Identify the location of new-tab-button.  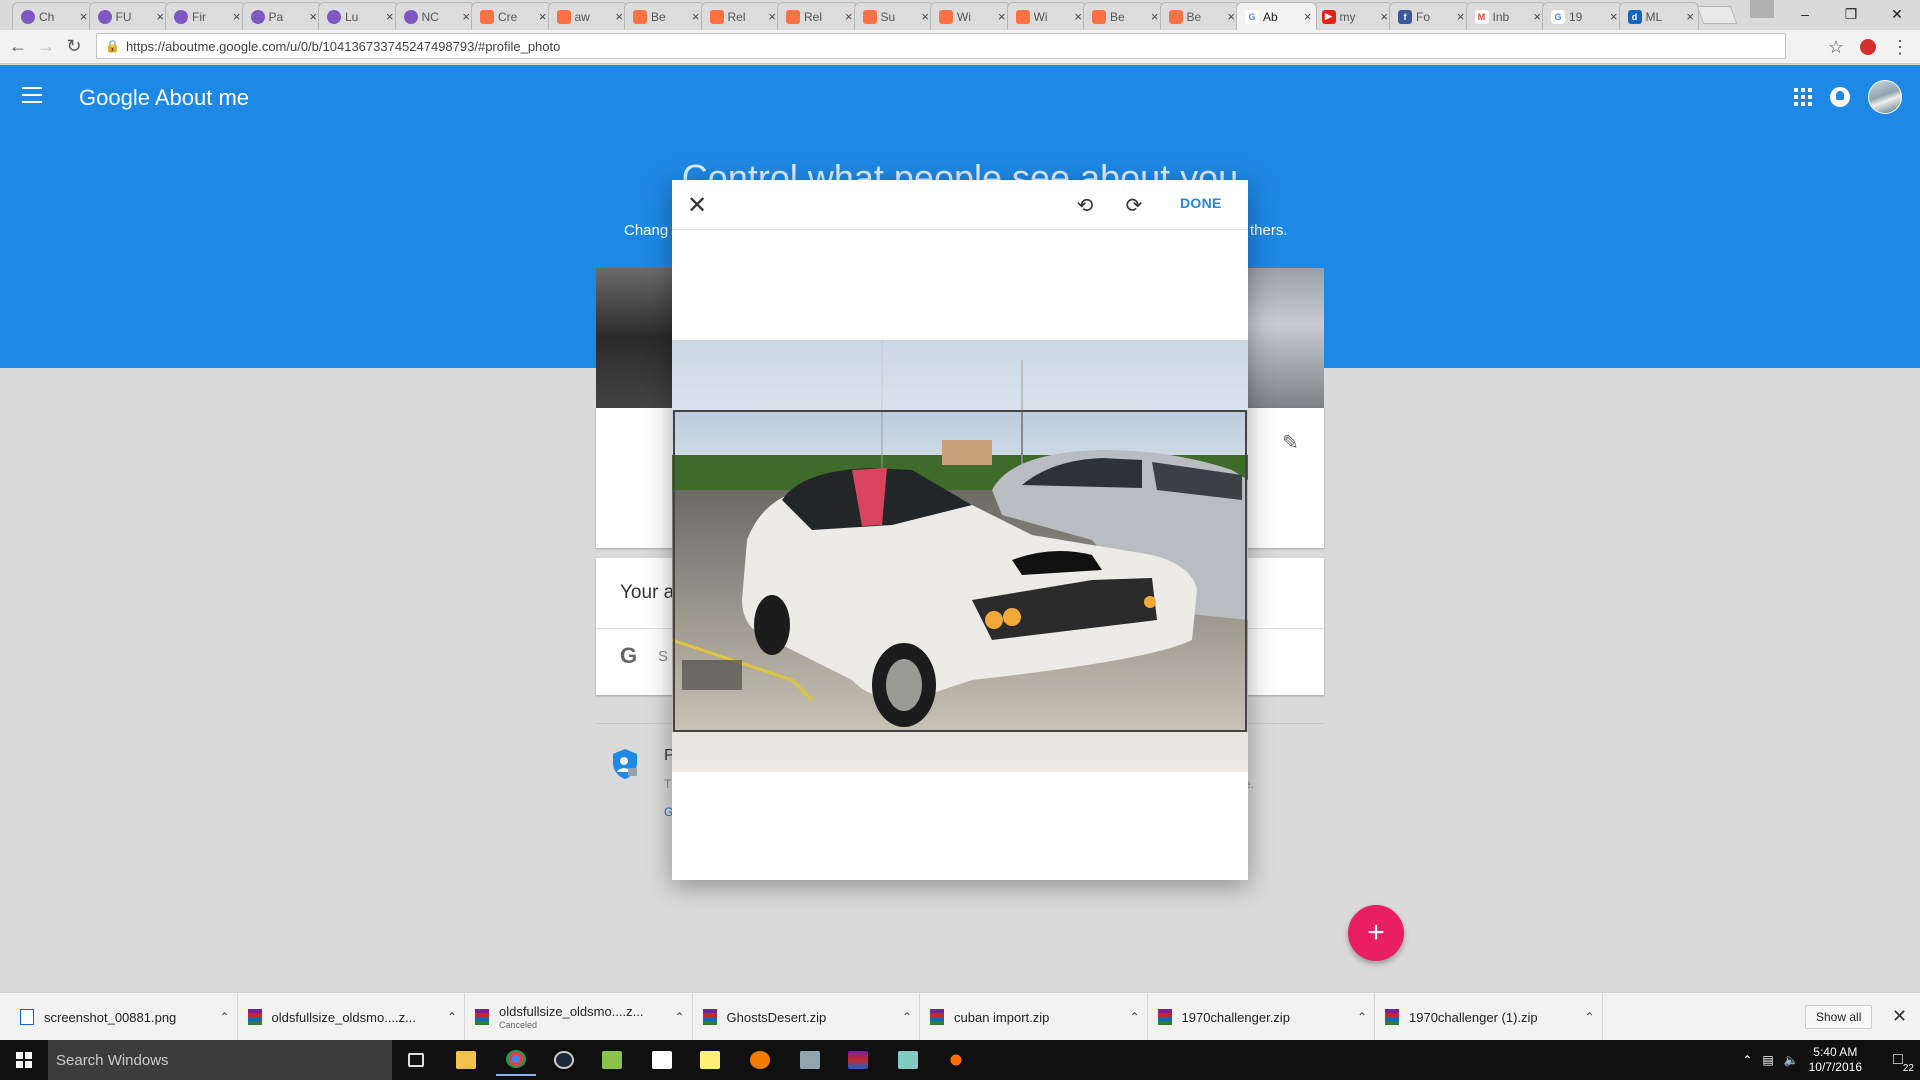
(1717, 15).